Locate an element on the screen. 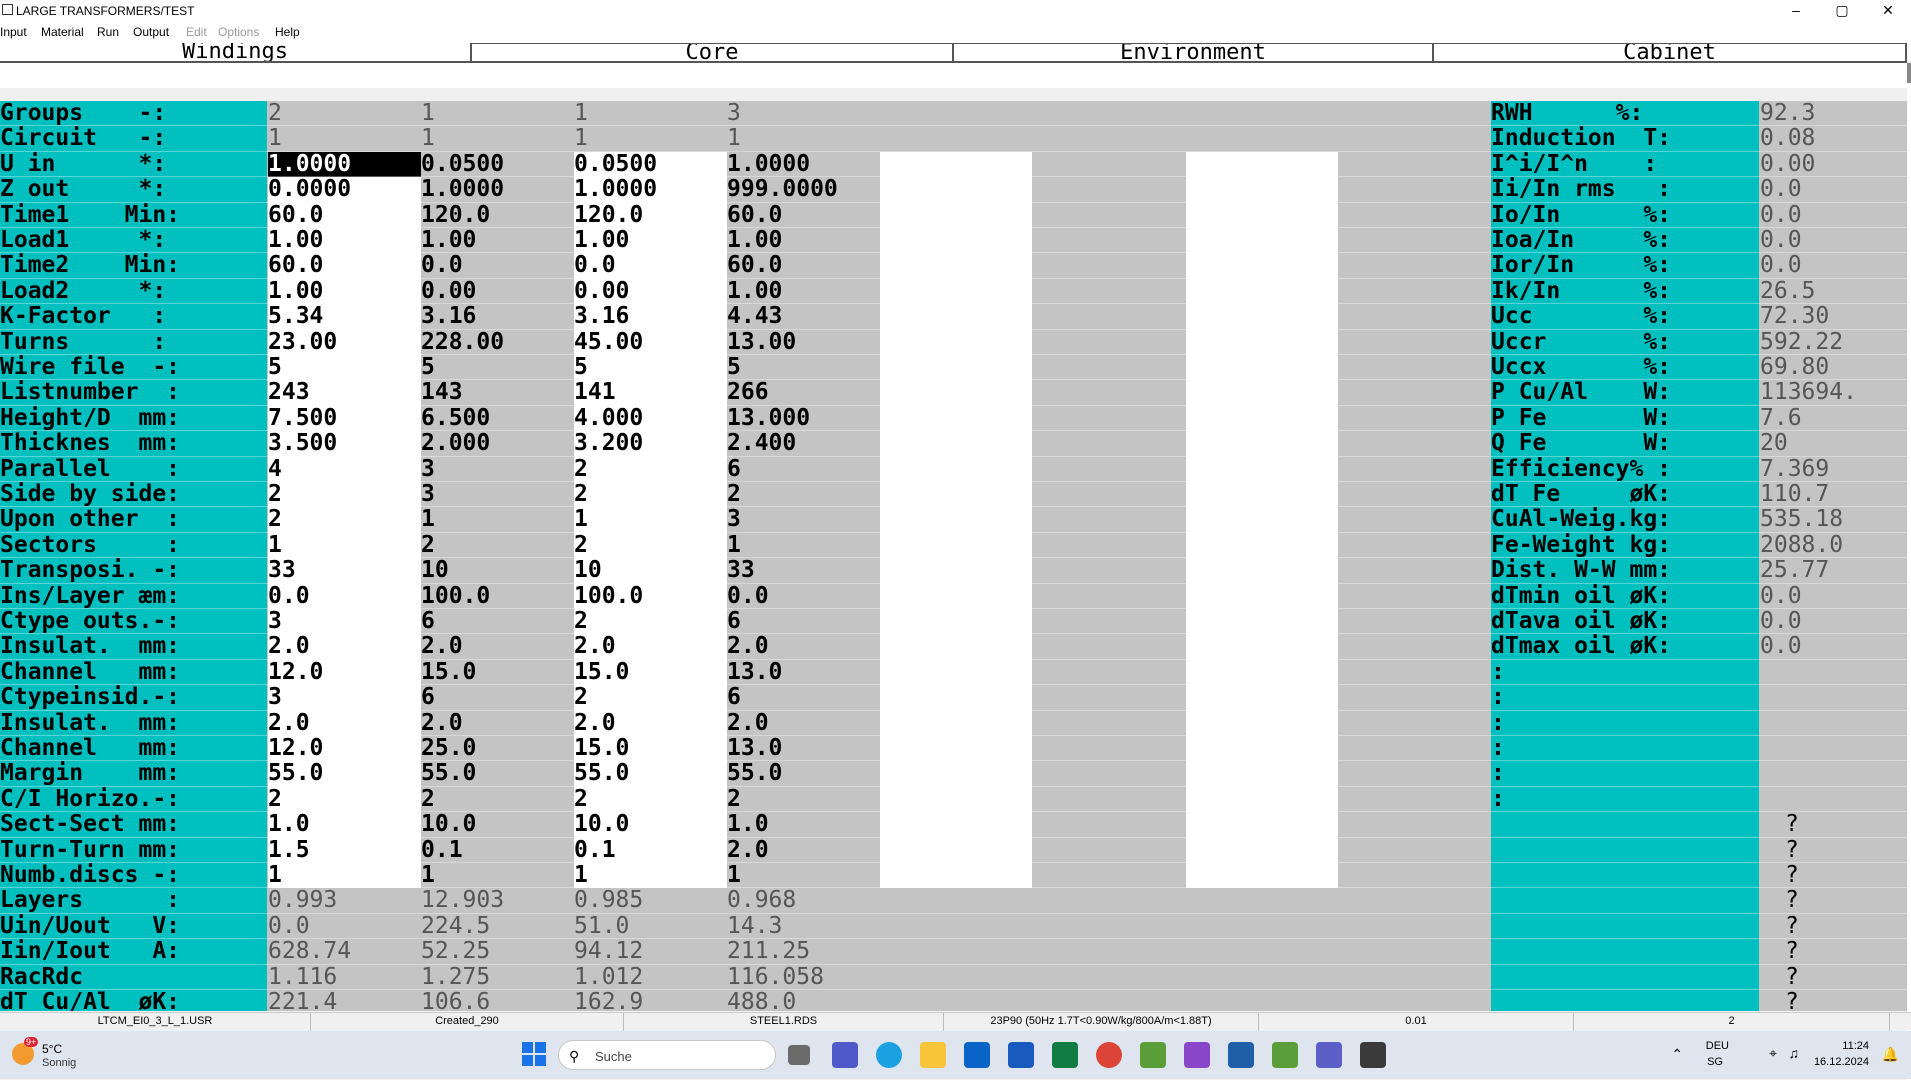 The width and height of the screenshot is (1911, 1080). winding-3-value: 55.0 is located at coordinates (601, 773).